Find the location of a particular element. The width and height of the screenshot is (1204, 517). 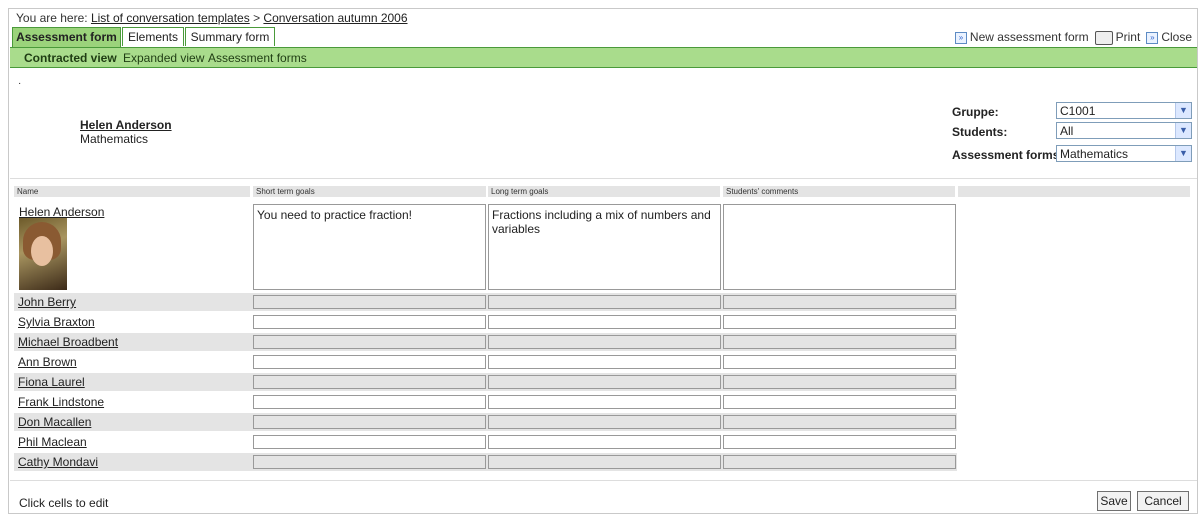

footer-divider is located at coordinates (603, 480).